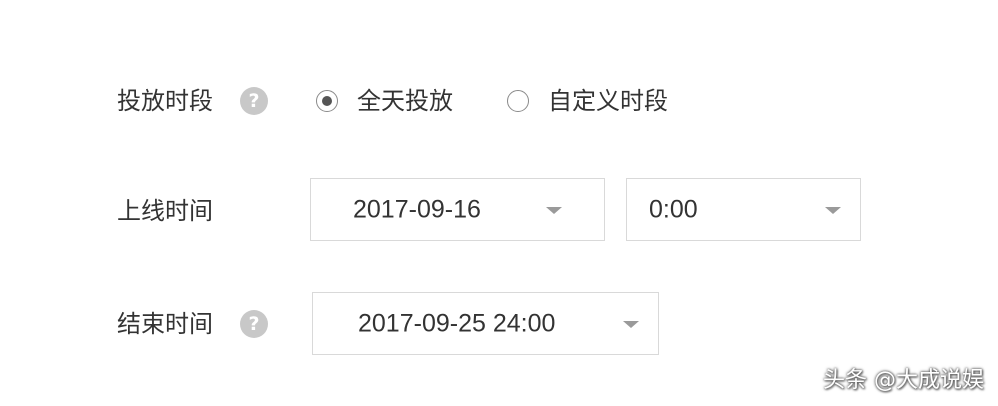  What do you see at coordinates (903, 380) in the screenshot?
I see `watermark-text: 头条 @大成说娱` at bounding box center [903, 380].